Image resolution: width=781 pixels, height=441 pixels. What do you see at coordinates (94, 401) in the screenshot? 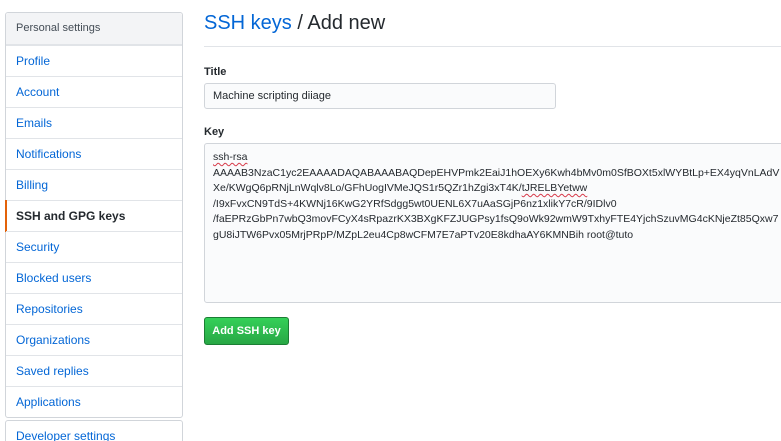
I see `sidebar-item-applications: Applications` at bounding box center [94, 401].